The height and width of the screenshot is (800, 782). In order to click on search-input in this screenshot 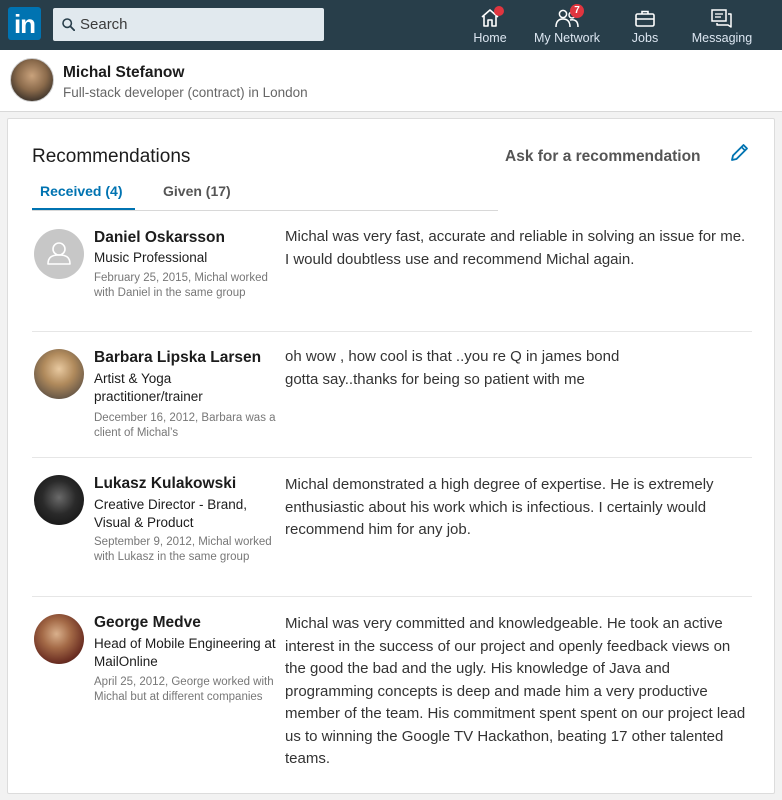, I will do `click(200, 24)`.